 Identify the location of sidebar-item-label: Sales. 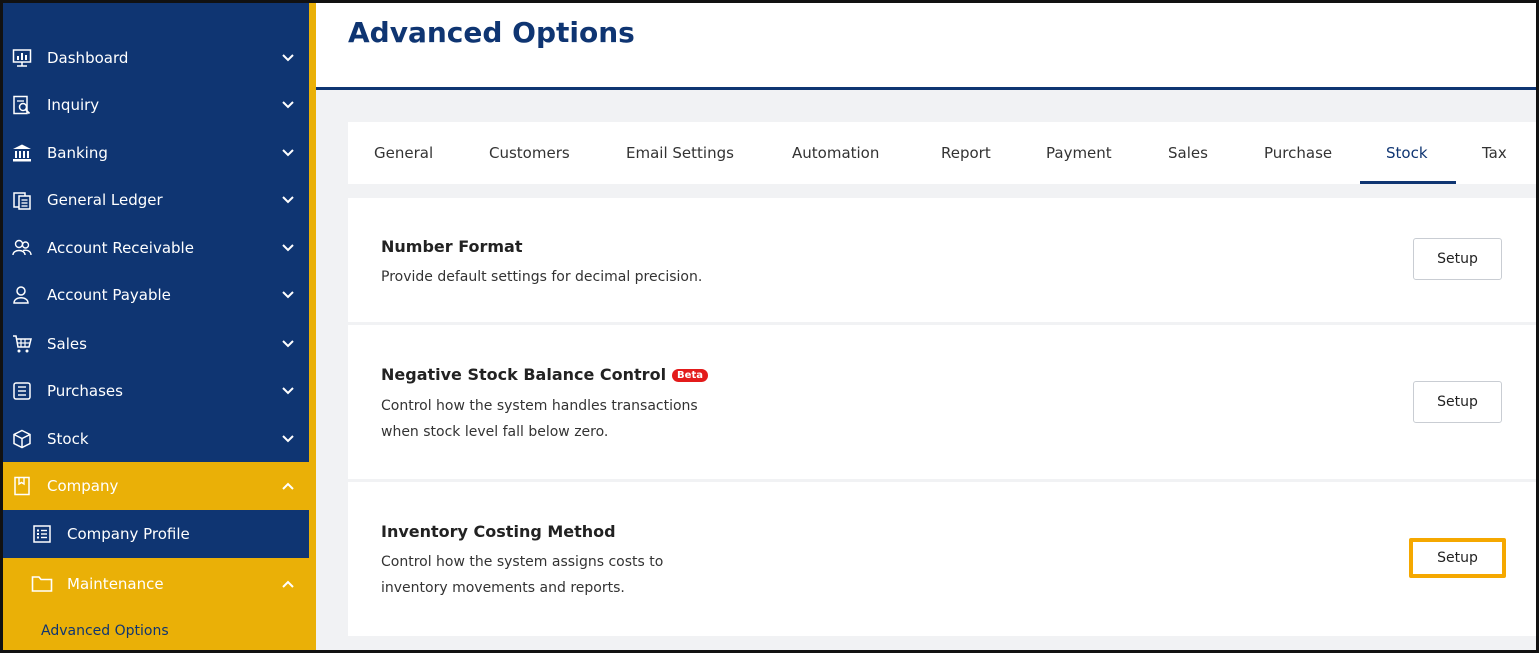
(67, 343).